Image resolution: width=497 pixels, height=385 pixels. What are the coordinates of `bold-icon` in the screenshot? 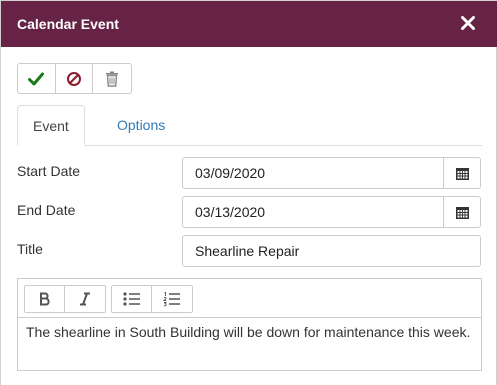 It's located at (44, 299).